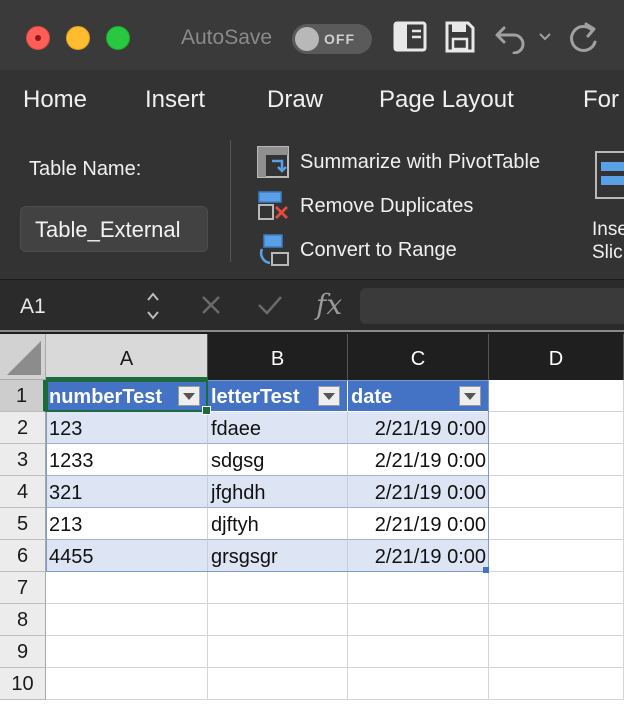  Describe the element at coordinates (278, 428) in the screenshot. I see `table-cell: fdaee` at that location.